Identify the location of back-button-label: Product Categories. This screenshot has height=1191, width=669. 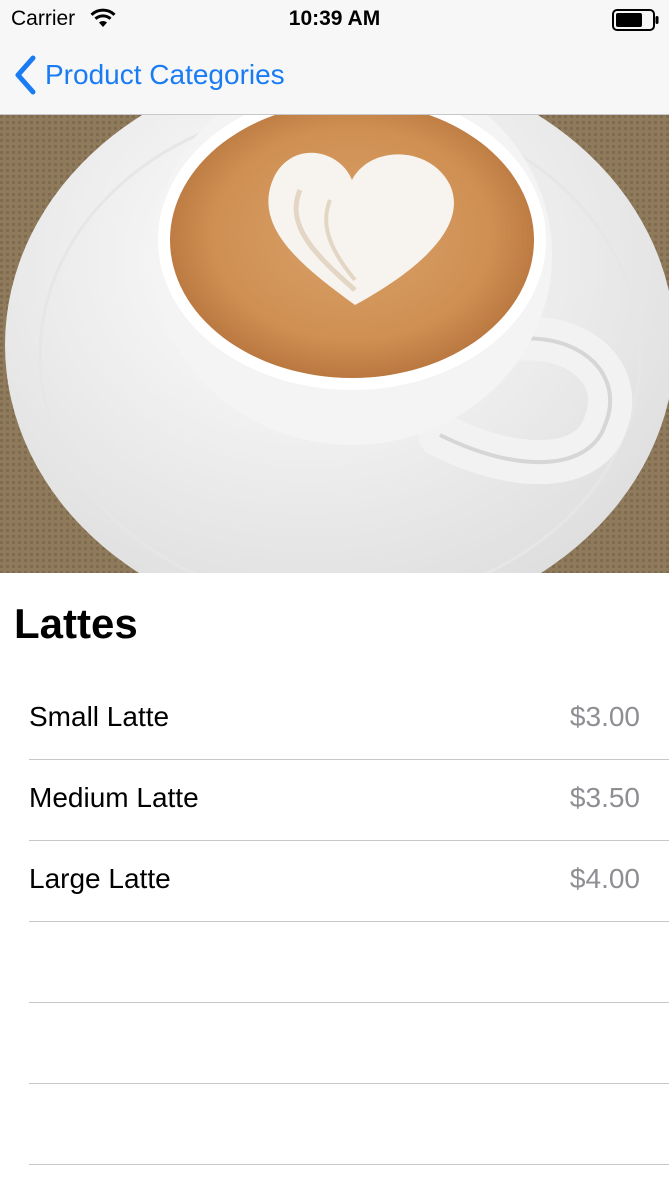
(165, 74).